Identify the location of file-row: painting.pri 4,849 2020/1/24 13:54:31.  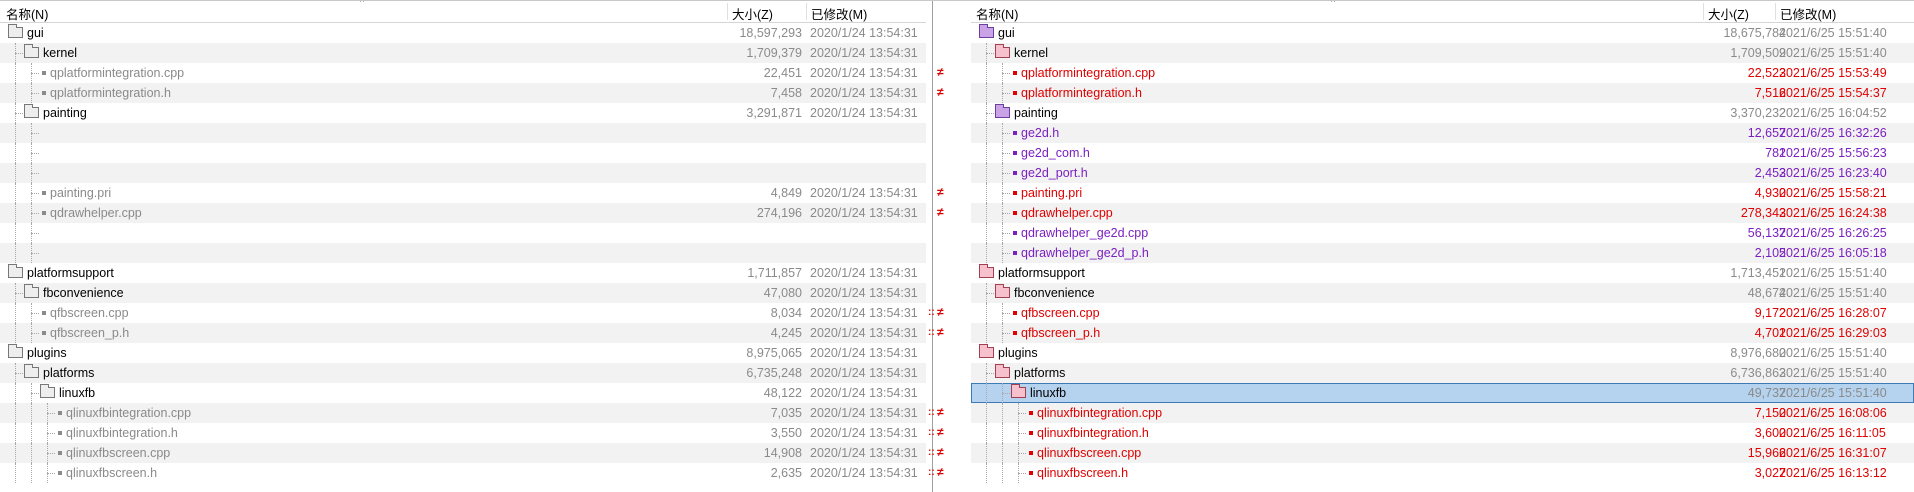
(463, 193).